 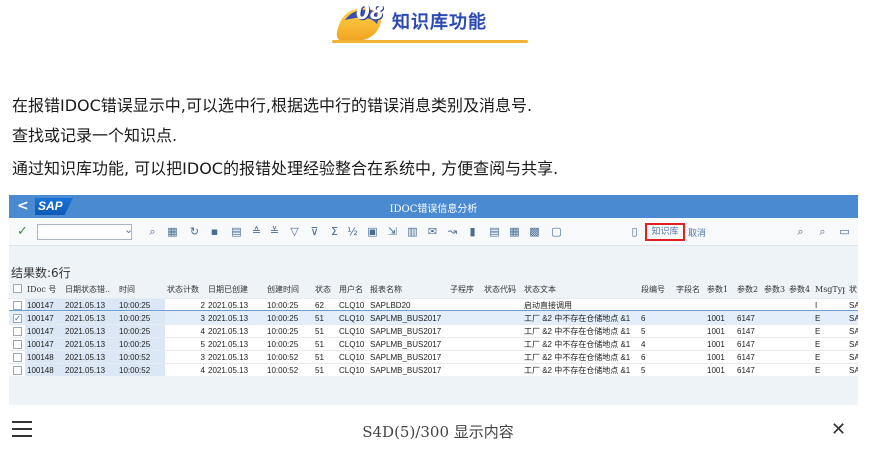 What do you see at coordinates (186, 290) in the screenshot?
I see `column-header: 状态计数` at bounding box center [186, 290].